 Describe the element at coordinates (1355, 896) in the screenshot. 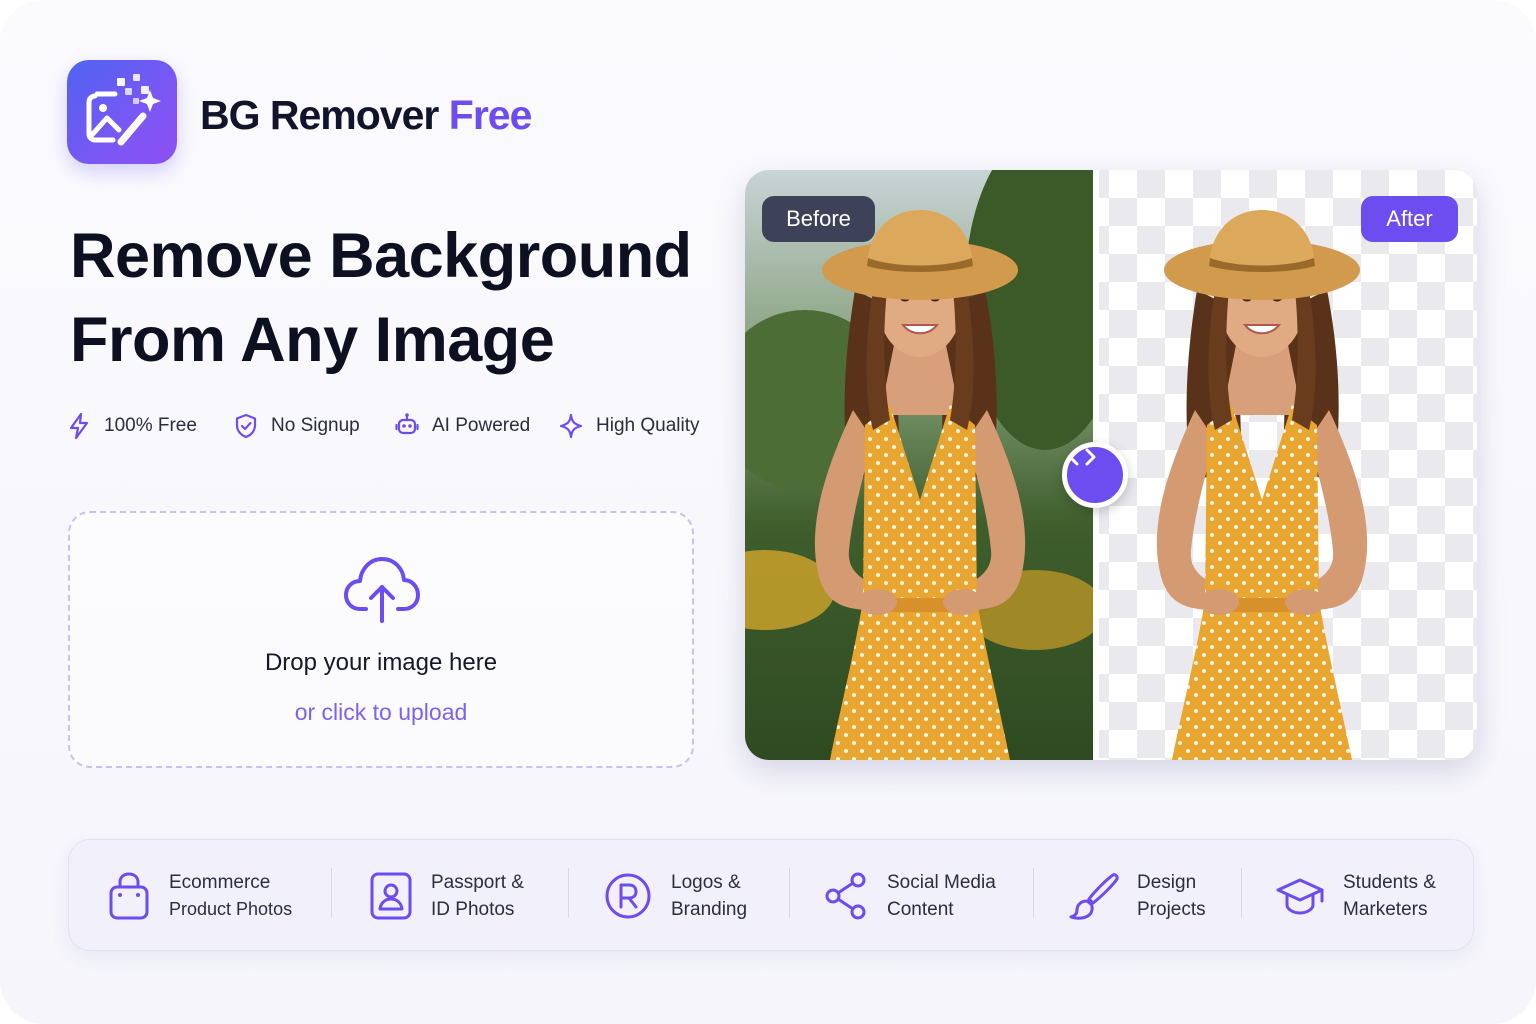

I see `use-case-students: Students & Marketers` at that location.